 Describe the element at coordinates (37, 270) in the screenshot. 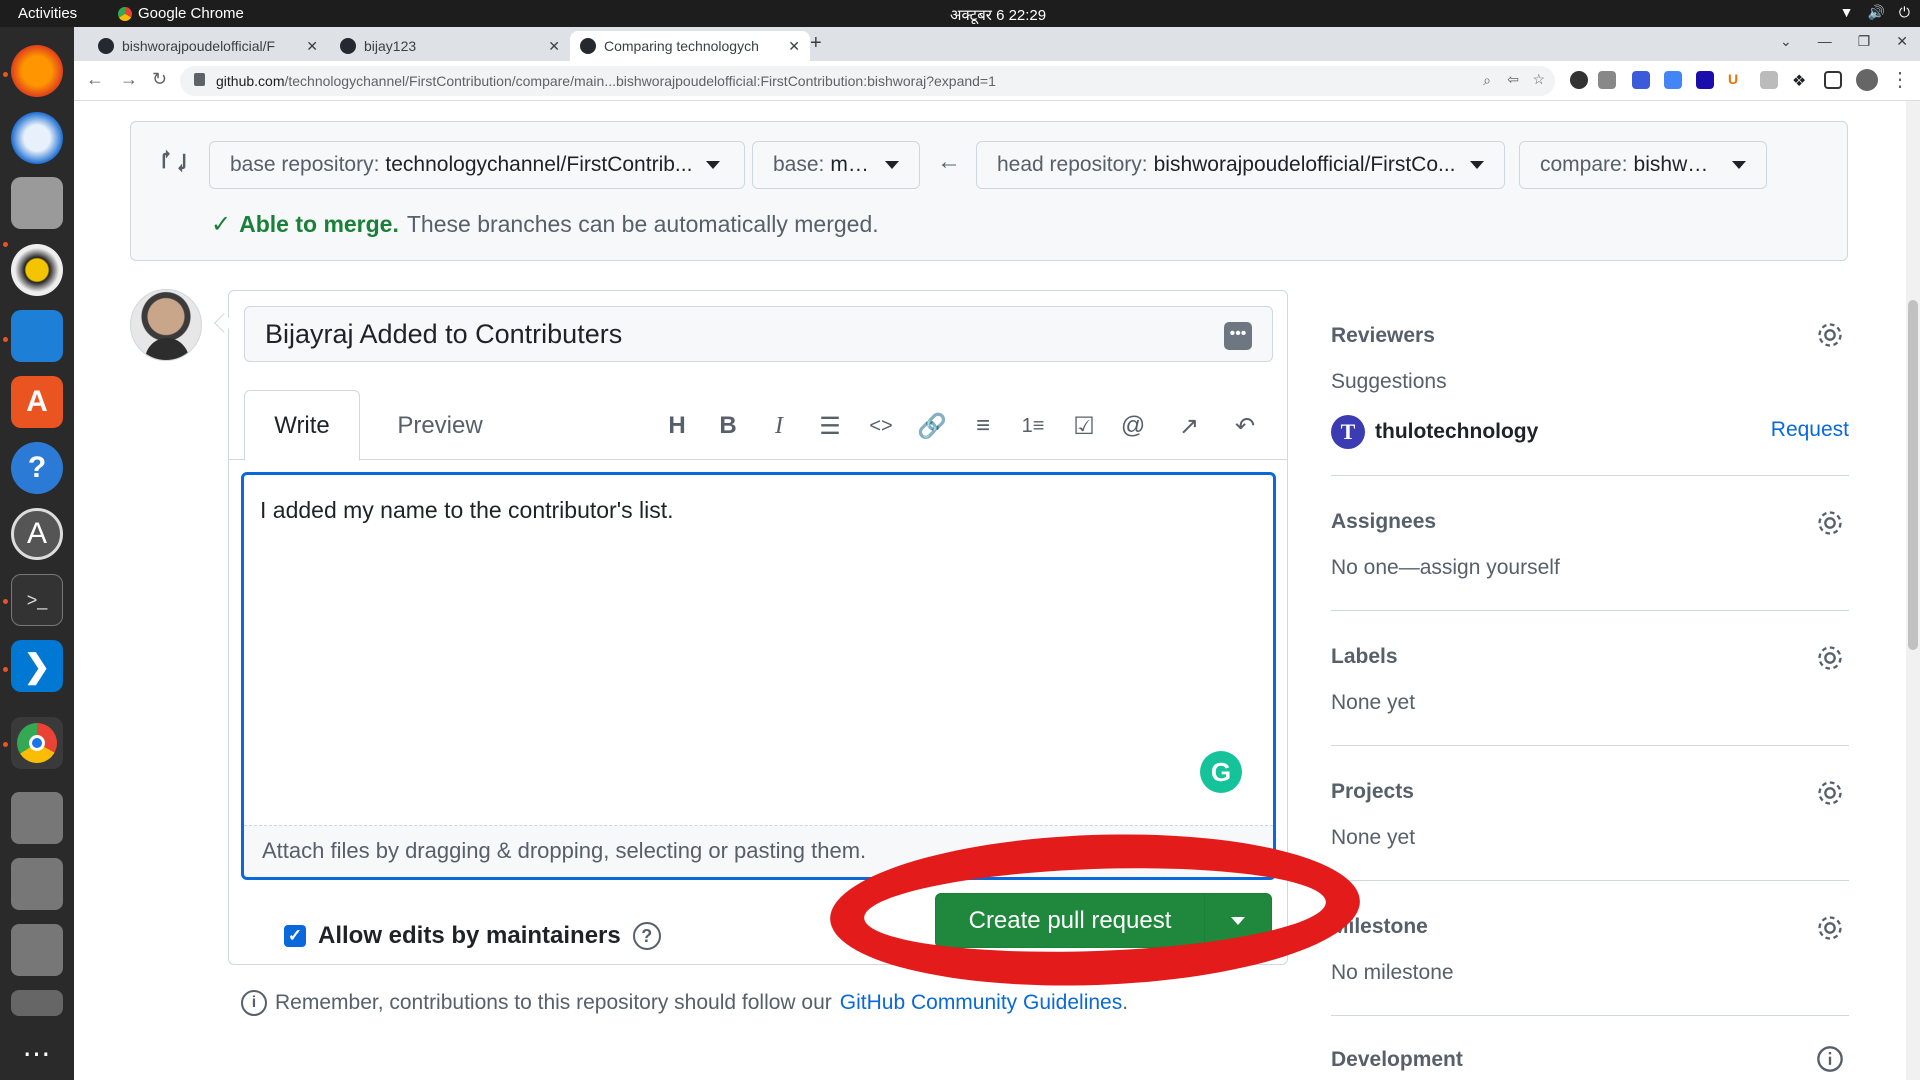

I see `rhythmbox-icon` at that location.